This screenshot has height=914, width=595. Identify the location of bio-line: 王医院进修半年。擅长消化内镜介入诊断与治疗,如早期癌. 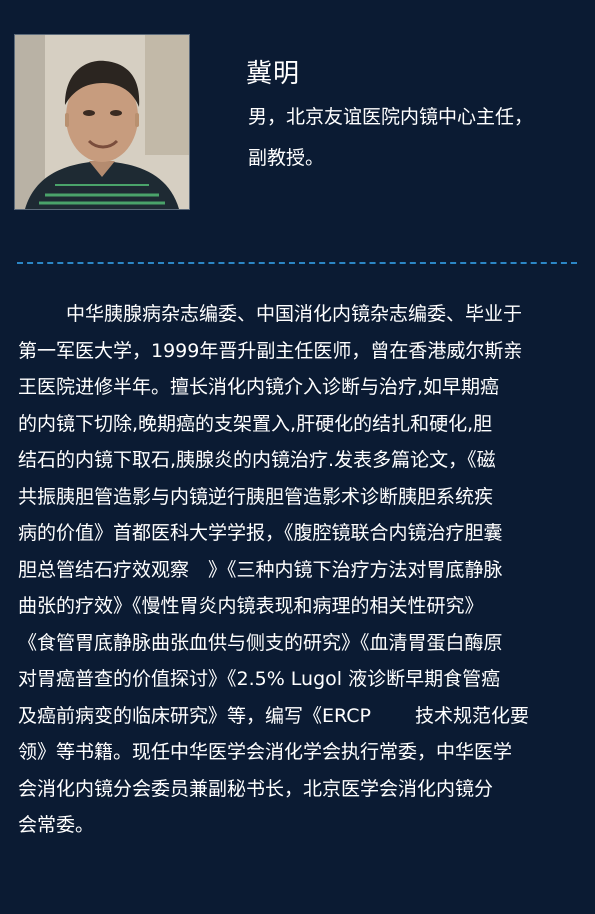
(259, 387).